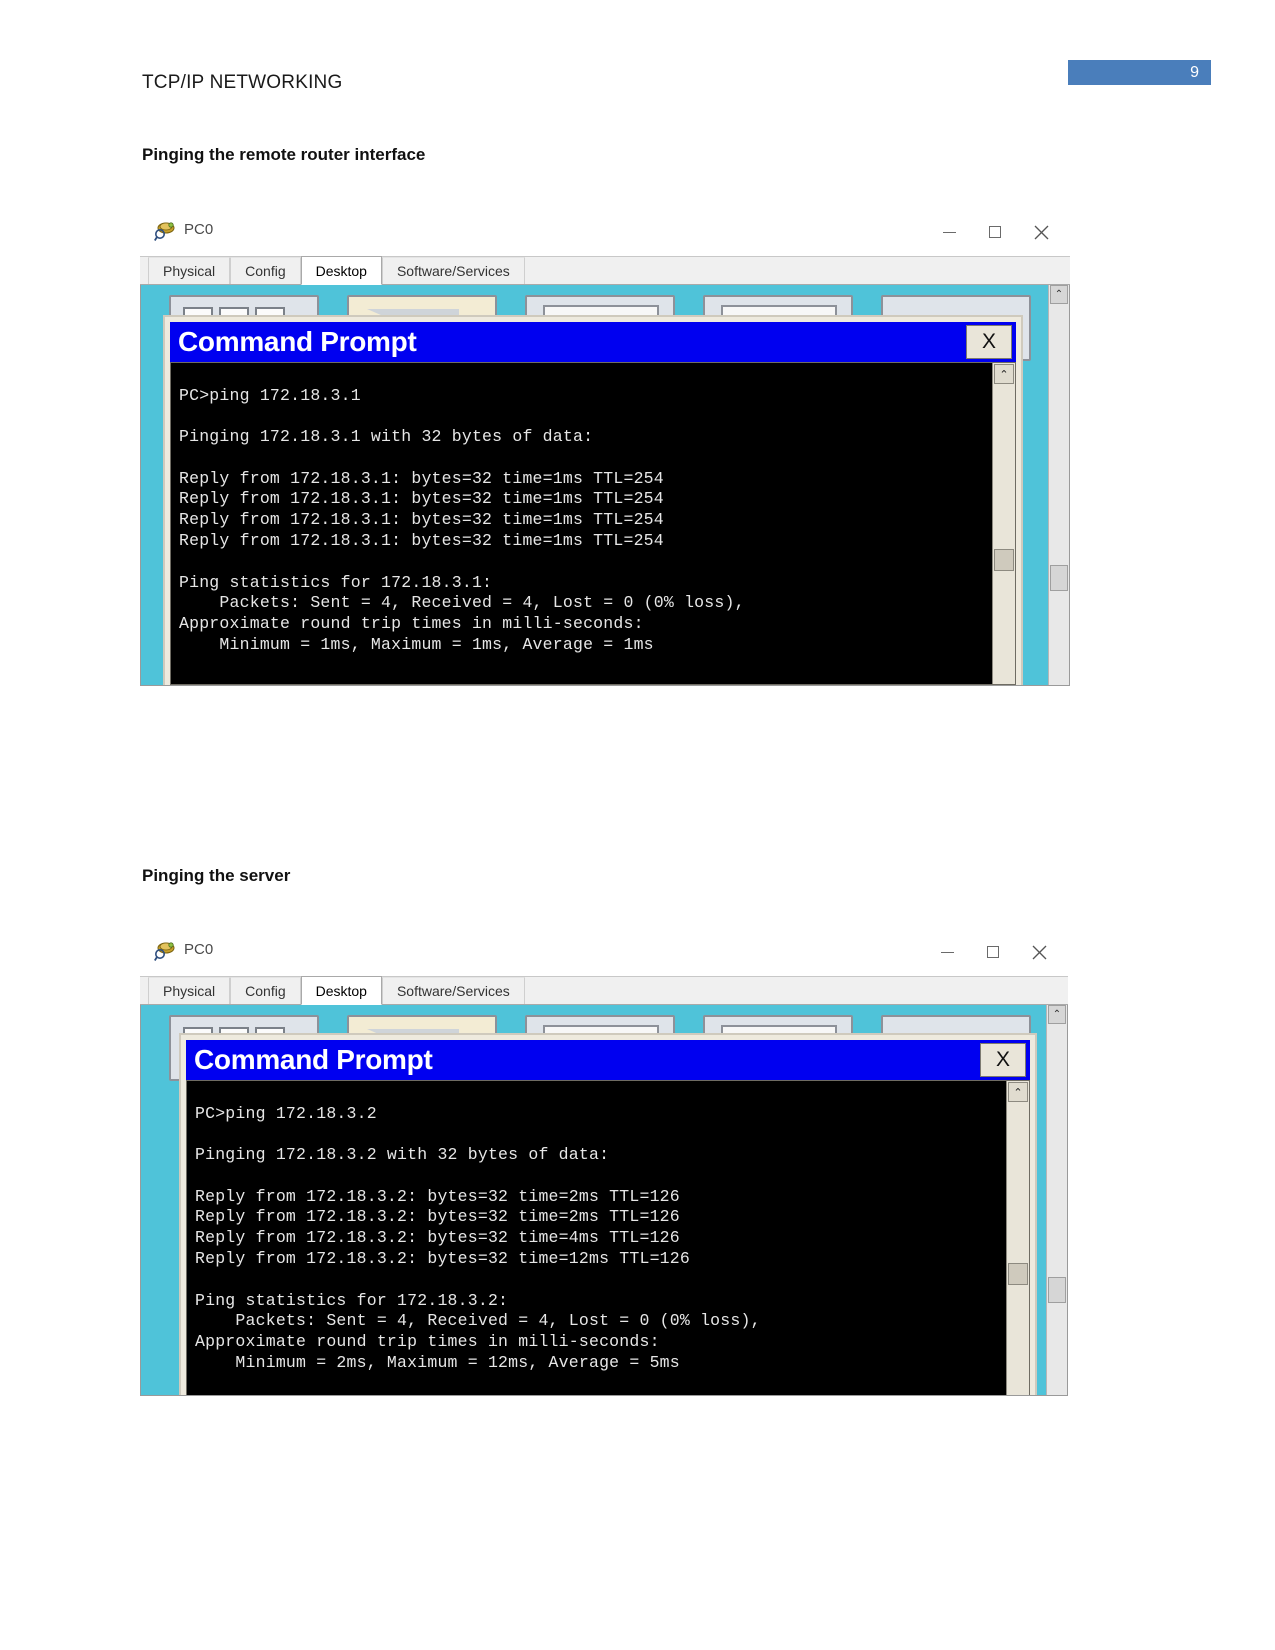  Describe the element at coordinates (637, 60) in the screenshot. I see `document-header: TCP/IP NETWORKING 9` at that location.